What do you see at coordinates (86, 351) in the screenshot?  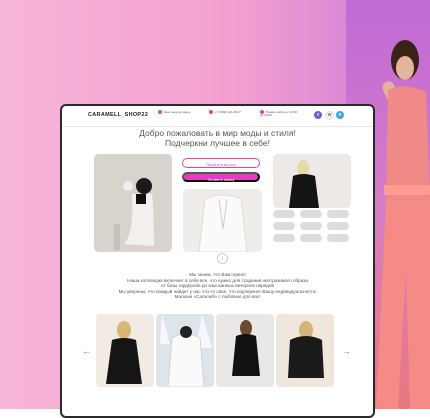 I see `arrow-left-icon: ←` at bounding box center [86, 351].